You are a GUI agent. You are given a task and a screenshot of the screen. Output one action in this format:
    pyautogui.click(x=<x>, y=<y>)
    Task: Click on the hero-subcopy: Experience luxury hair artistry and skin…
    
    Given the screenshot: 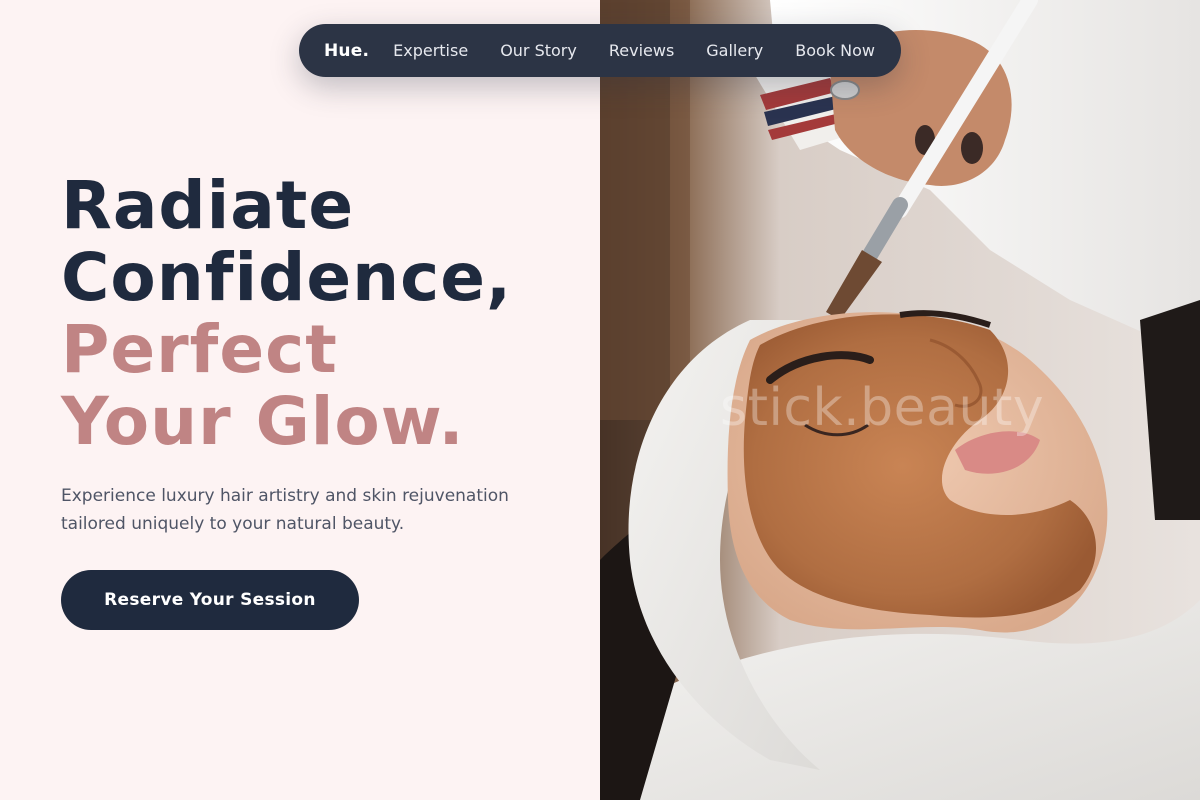 What is the action you would take?
    pyautogui.click(x=285, y=510)
    